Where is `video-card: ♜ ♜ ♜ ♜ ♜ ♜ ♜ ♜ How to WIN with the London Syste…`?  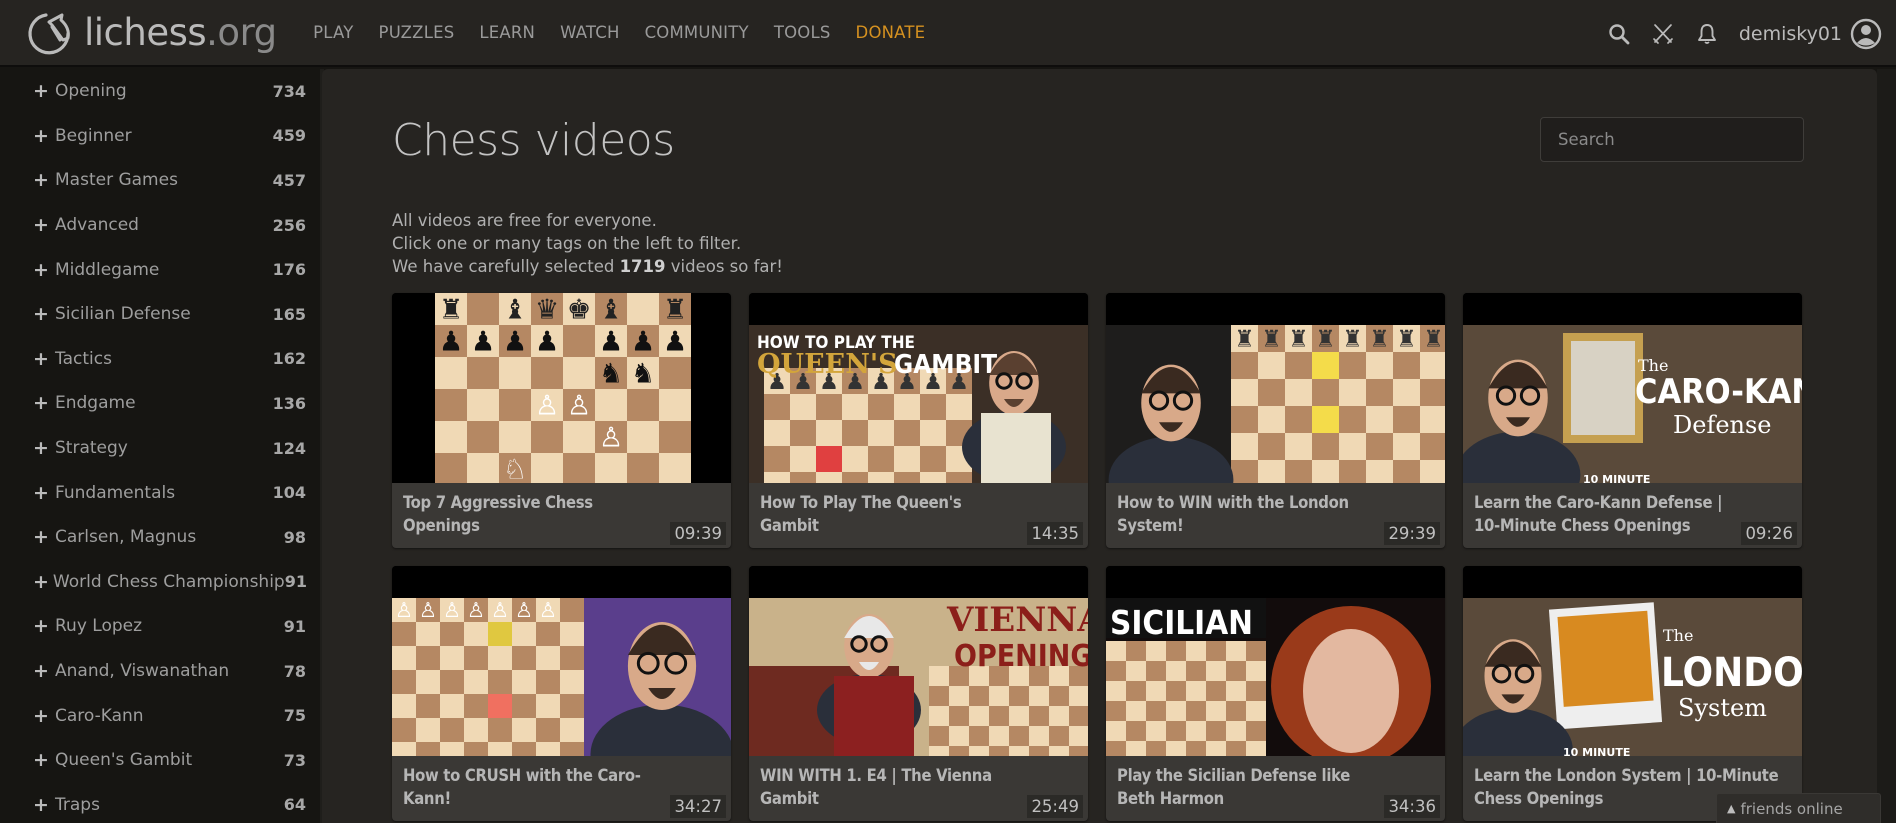 video-card: ♜ ♜ ♜ ♜ ♜ ♜ ♜ ♜ How to WIN with the London Syste… is located at coordinates (1275, 420).